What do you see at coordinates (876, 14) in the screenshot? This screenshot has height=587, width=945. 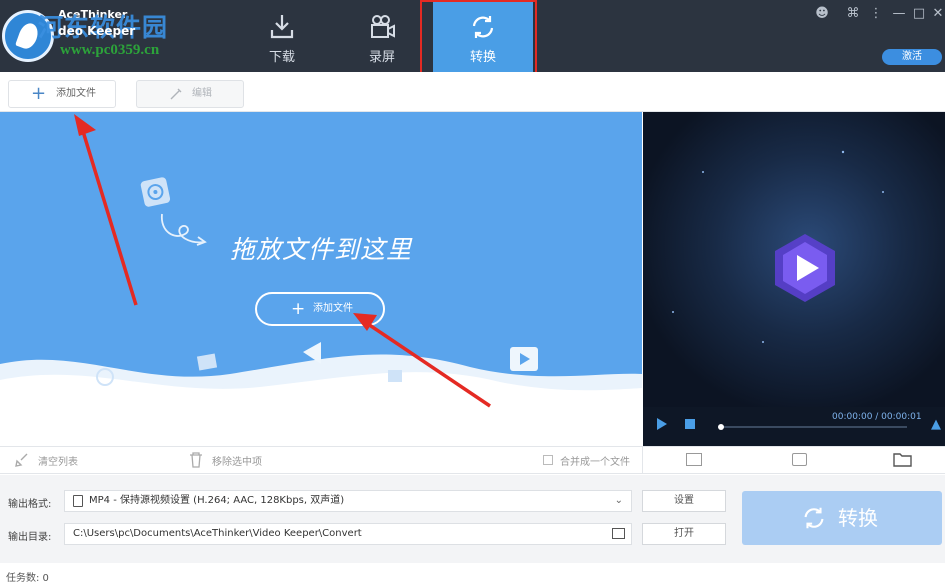 I see `more-icon: ⋮` at bounding box center [876, 14].